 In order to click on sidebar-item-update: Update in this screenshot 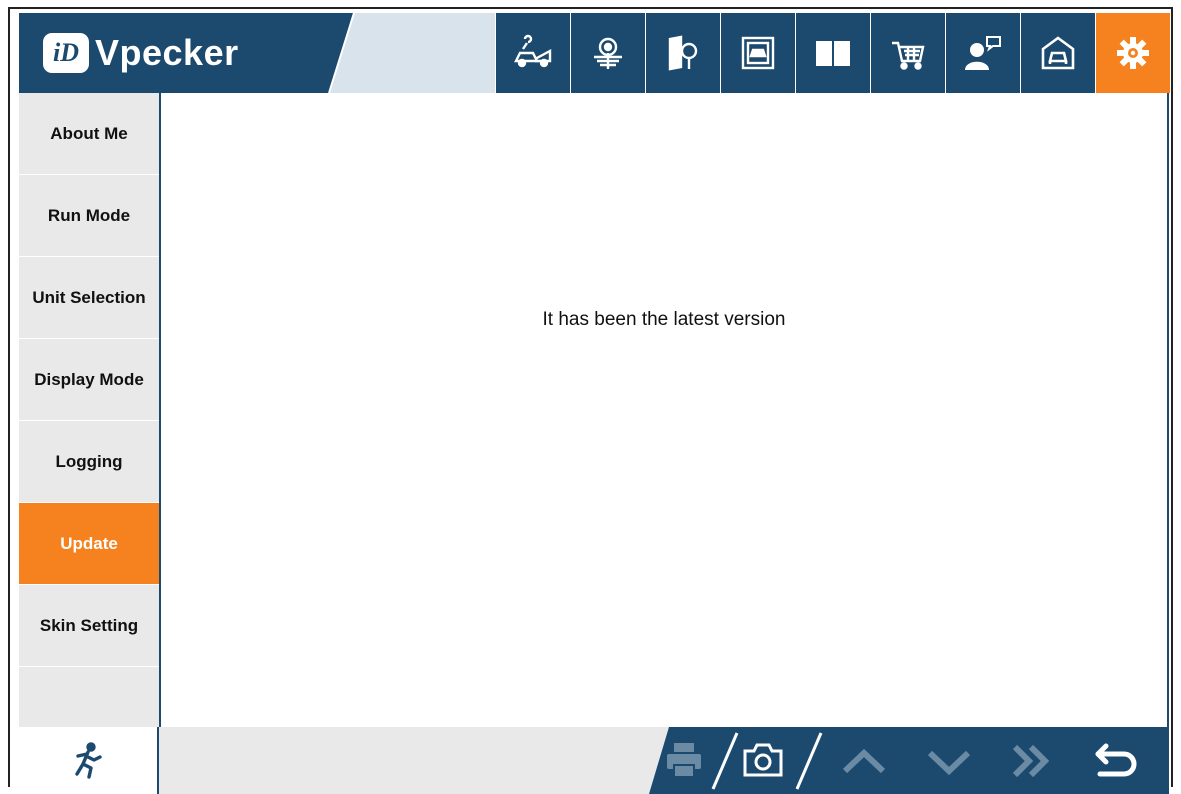, I will do `click(89, 544)`.